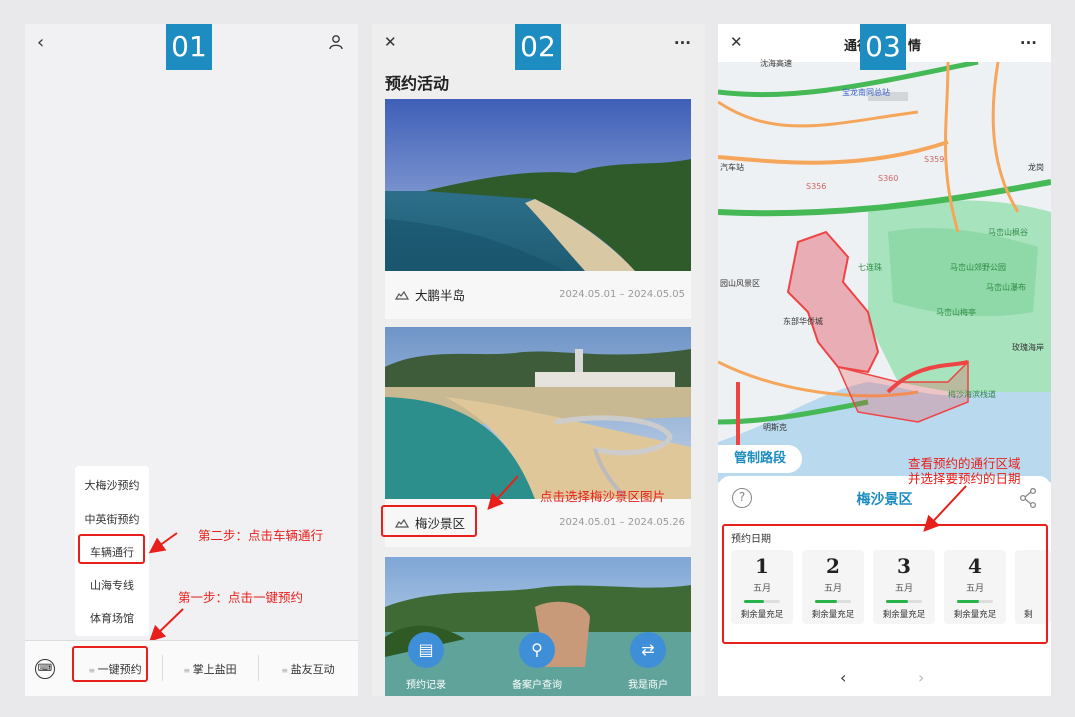 The image size is (1075, 717). I want to click on tab-label: 掌上盐田, so click(214, 669).